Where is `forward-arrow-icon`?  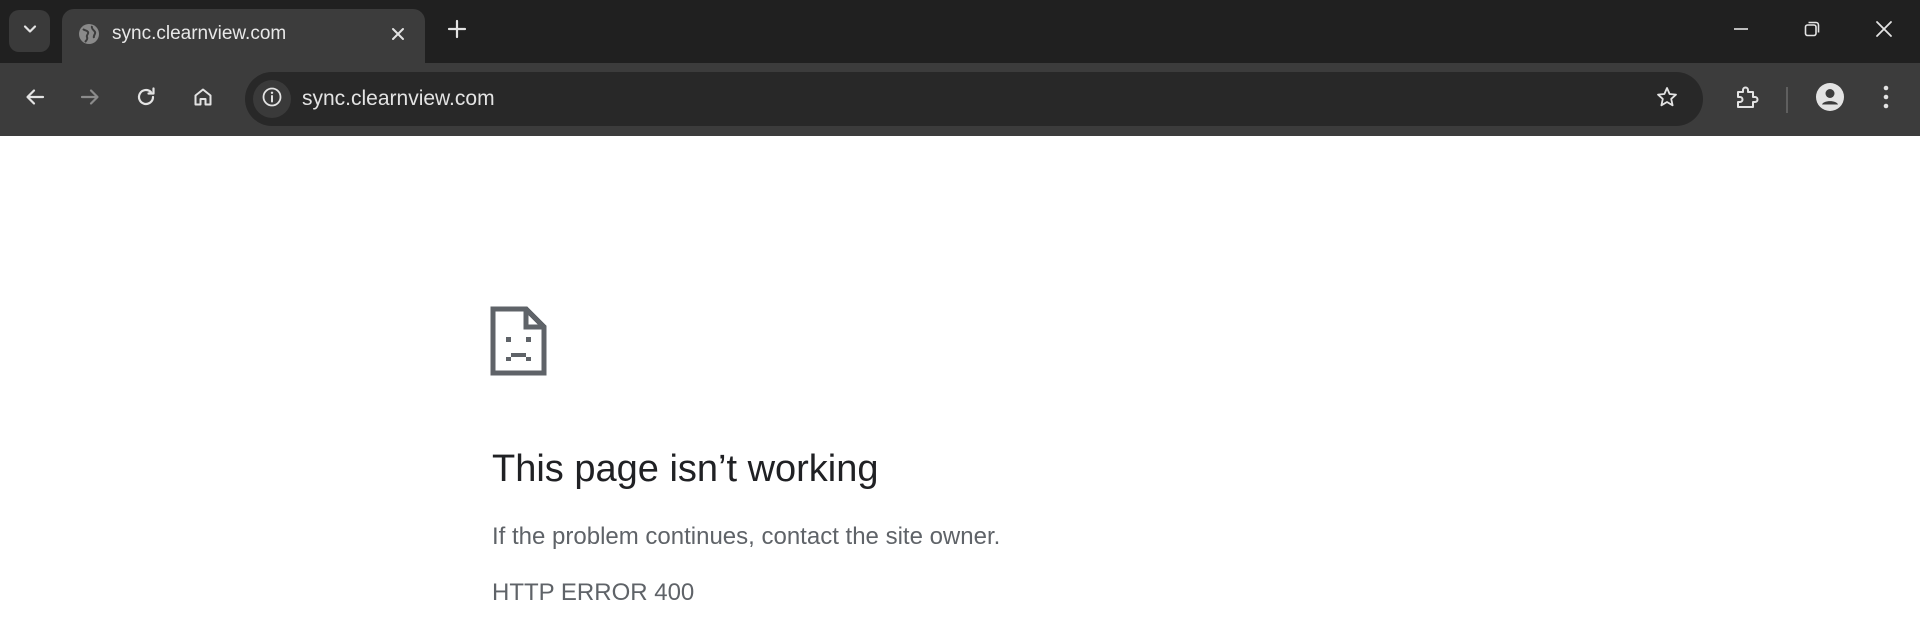
forward-arrow-icon is located at coordinates (90, 99).